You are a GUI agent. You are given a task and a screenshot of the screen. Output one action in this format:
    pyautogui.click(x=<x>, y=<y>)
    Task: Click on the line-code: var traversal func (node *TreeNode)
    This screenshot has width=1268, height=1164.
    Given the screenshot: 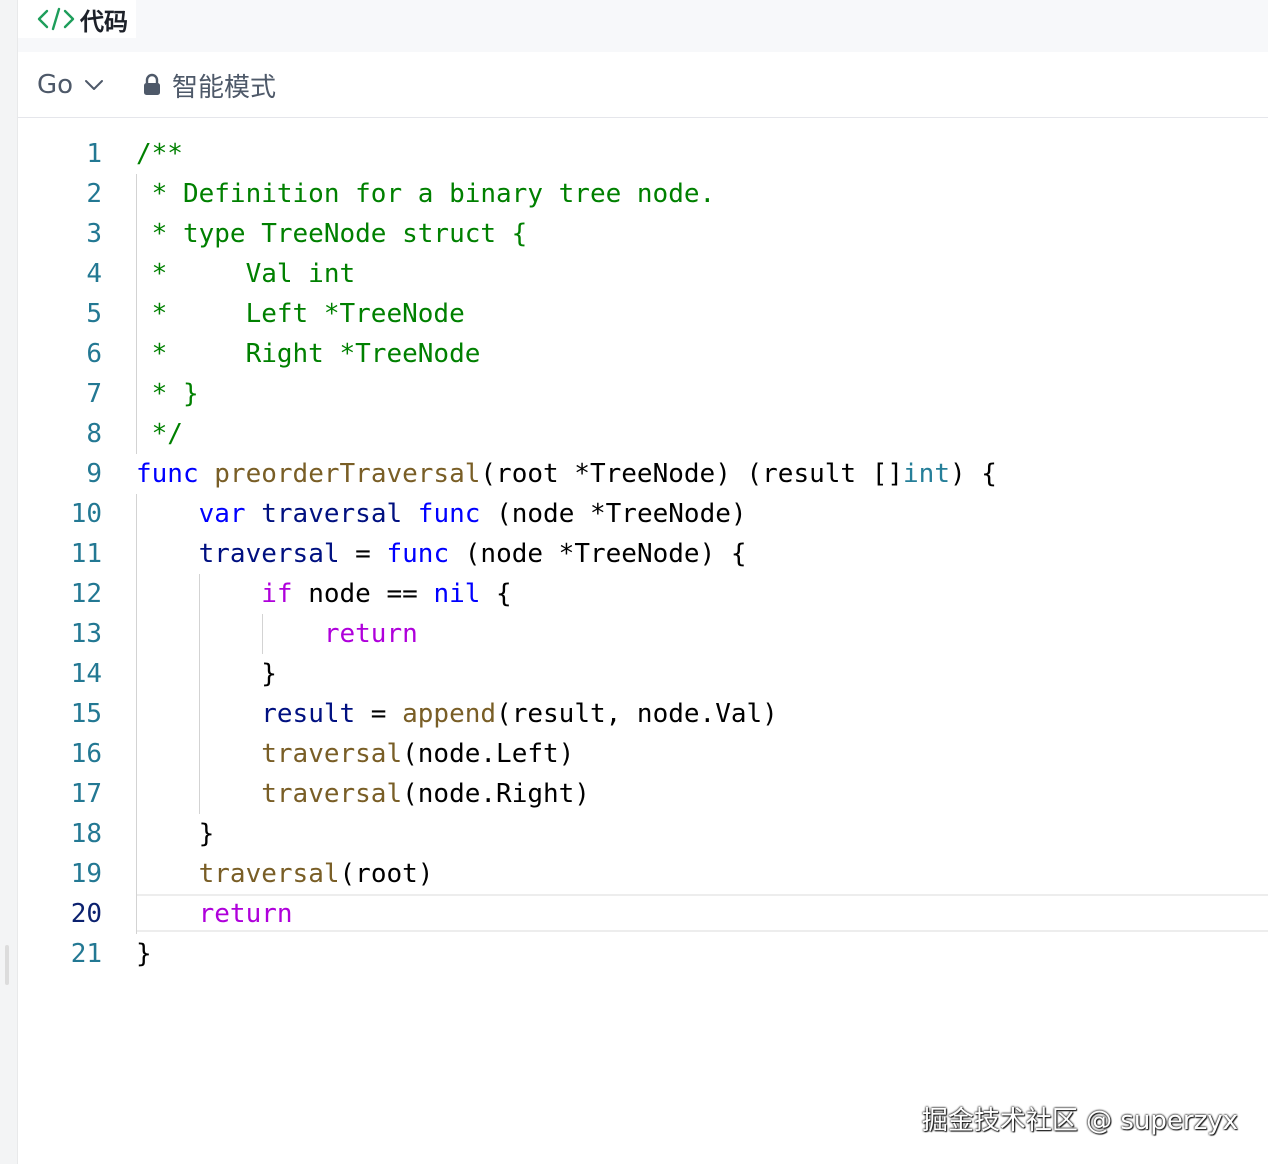 What is the action you would take?
    pyautogui.click(x=441, y=514)
    